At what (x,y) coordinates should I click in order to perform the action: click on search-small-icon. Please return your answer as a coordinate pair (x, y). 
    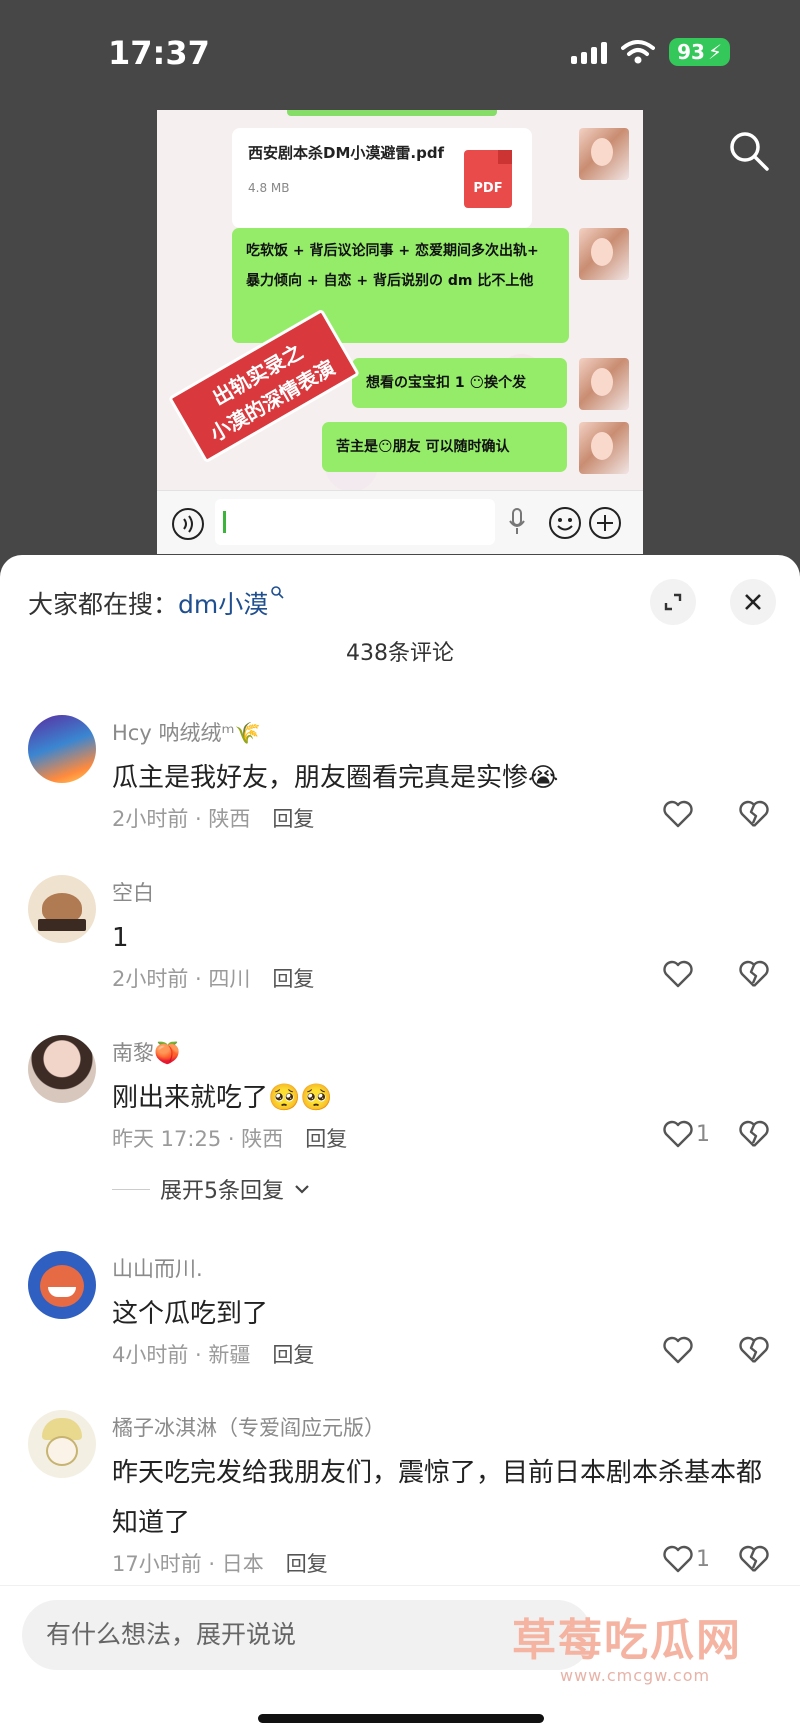
    Looking at the image, I should click on (277, 592).